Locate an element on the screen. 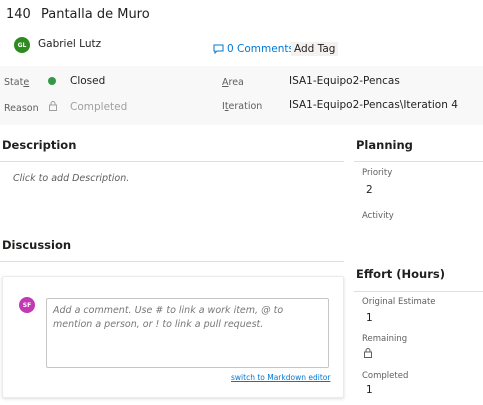 The height and width of the screenshot is (405, 483). effort-divider is located at coordinates (418, 291).